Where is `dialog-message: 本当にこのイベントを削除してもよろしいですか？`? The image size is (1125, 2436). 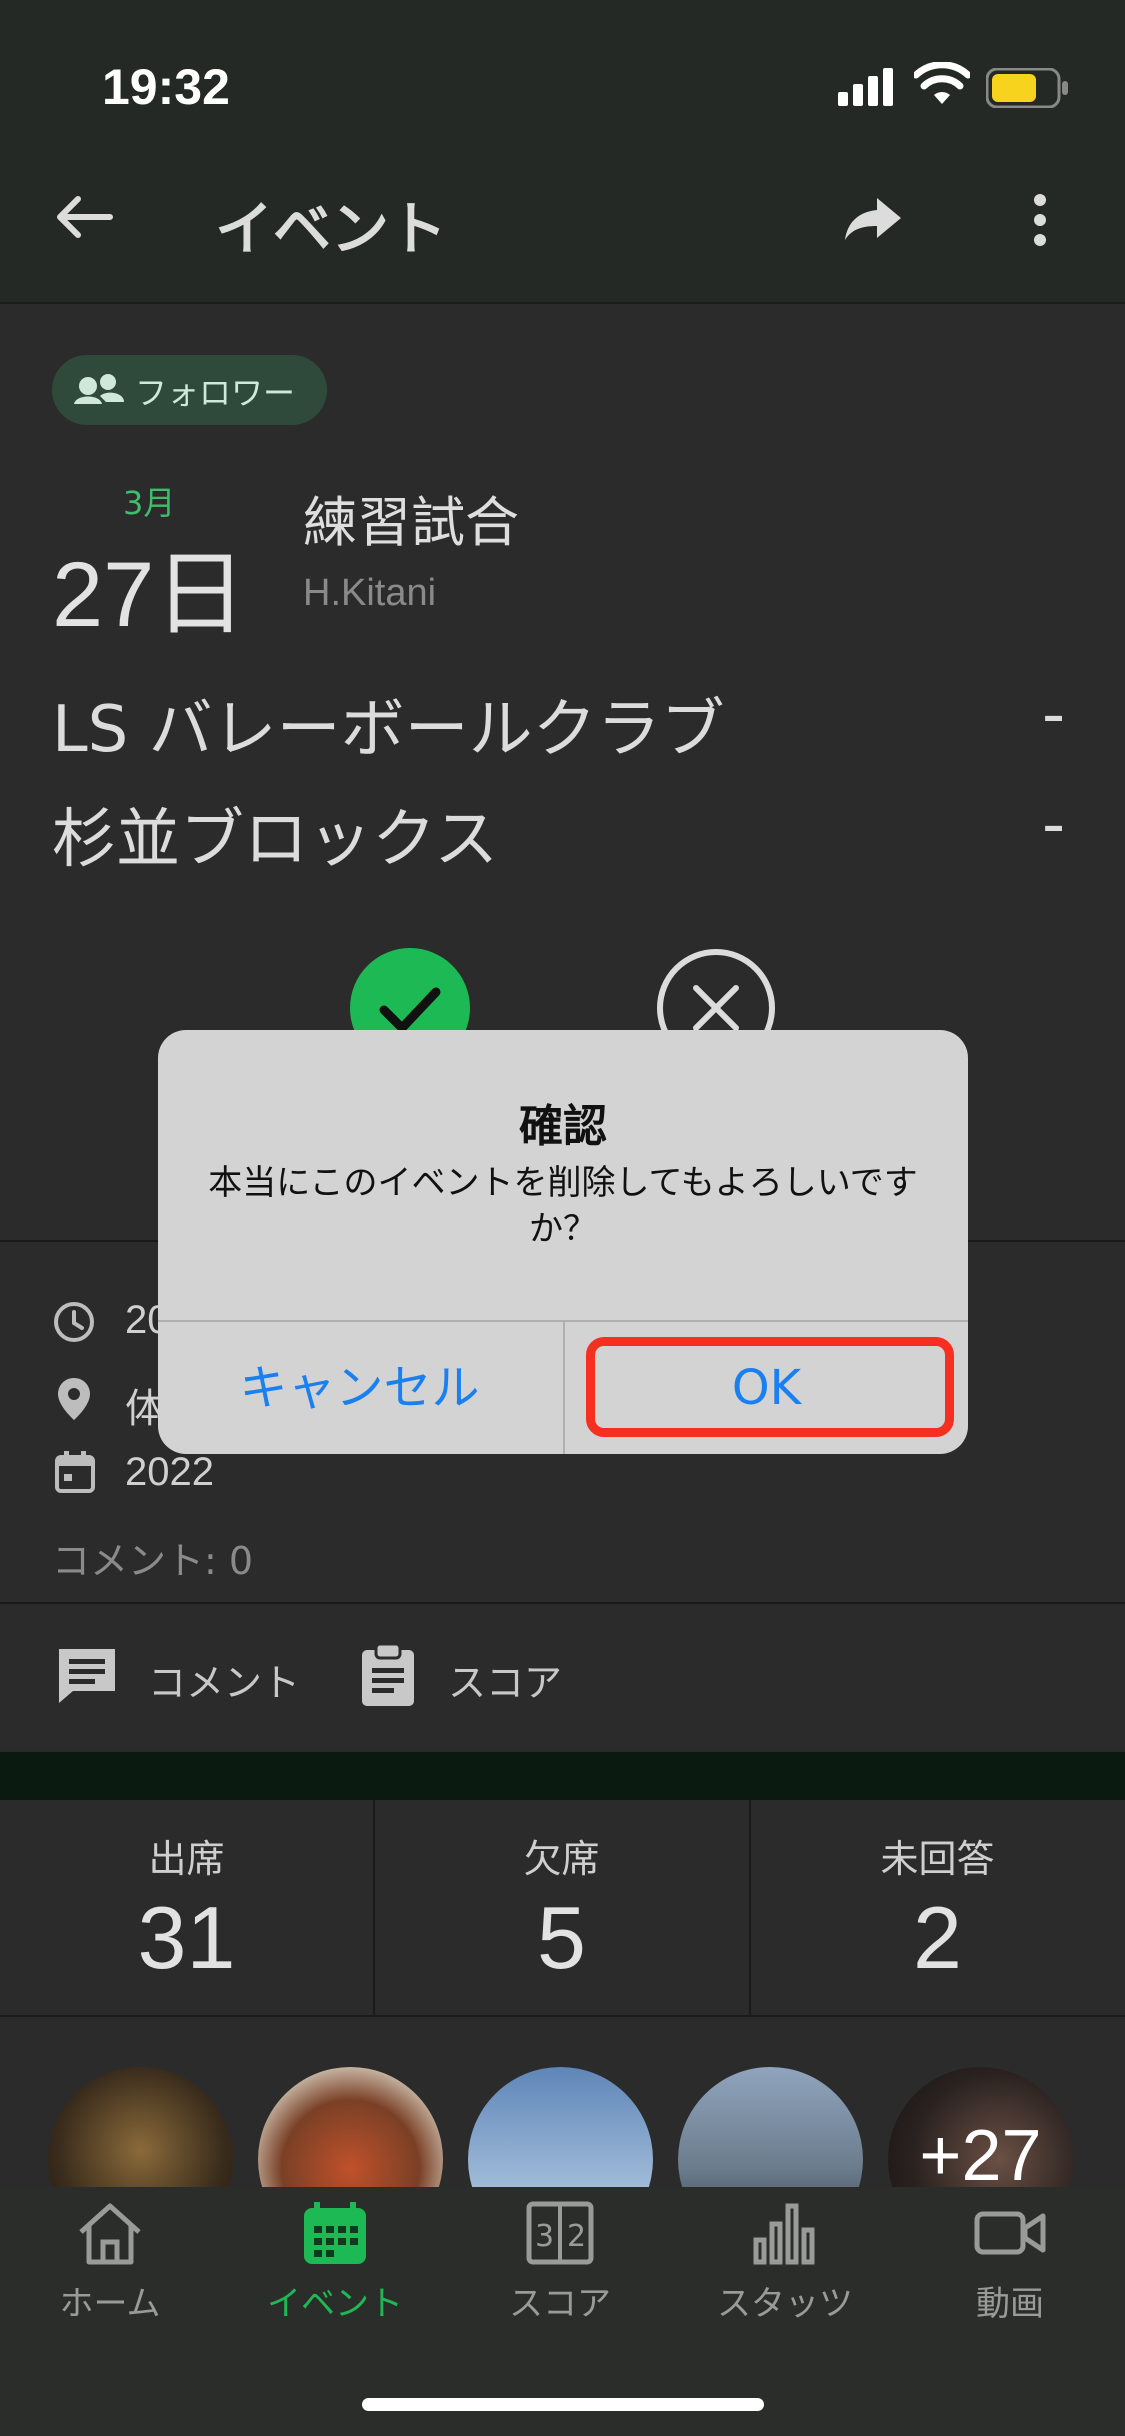
dialog-message: 本当にこのイベントを削除してもよろしいですか？ is located at coordinates (563, 1206).